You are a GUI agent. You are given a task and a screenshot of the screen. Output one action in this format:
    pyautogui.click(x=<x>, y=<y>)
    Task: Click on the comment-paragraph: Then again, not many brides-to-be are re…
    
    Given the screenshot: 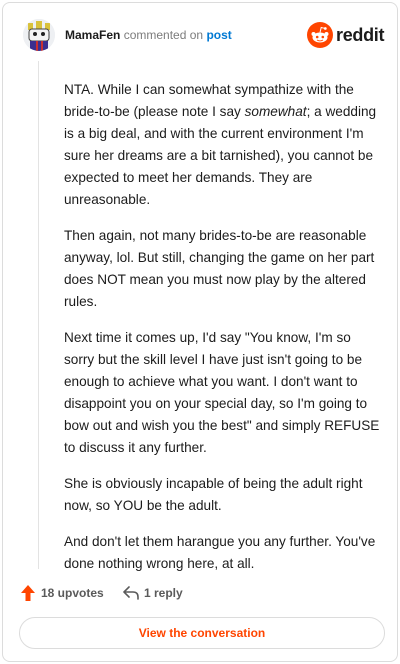 What is the action you would take?
    pyautogui.click(x=219, y=268)
    